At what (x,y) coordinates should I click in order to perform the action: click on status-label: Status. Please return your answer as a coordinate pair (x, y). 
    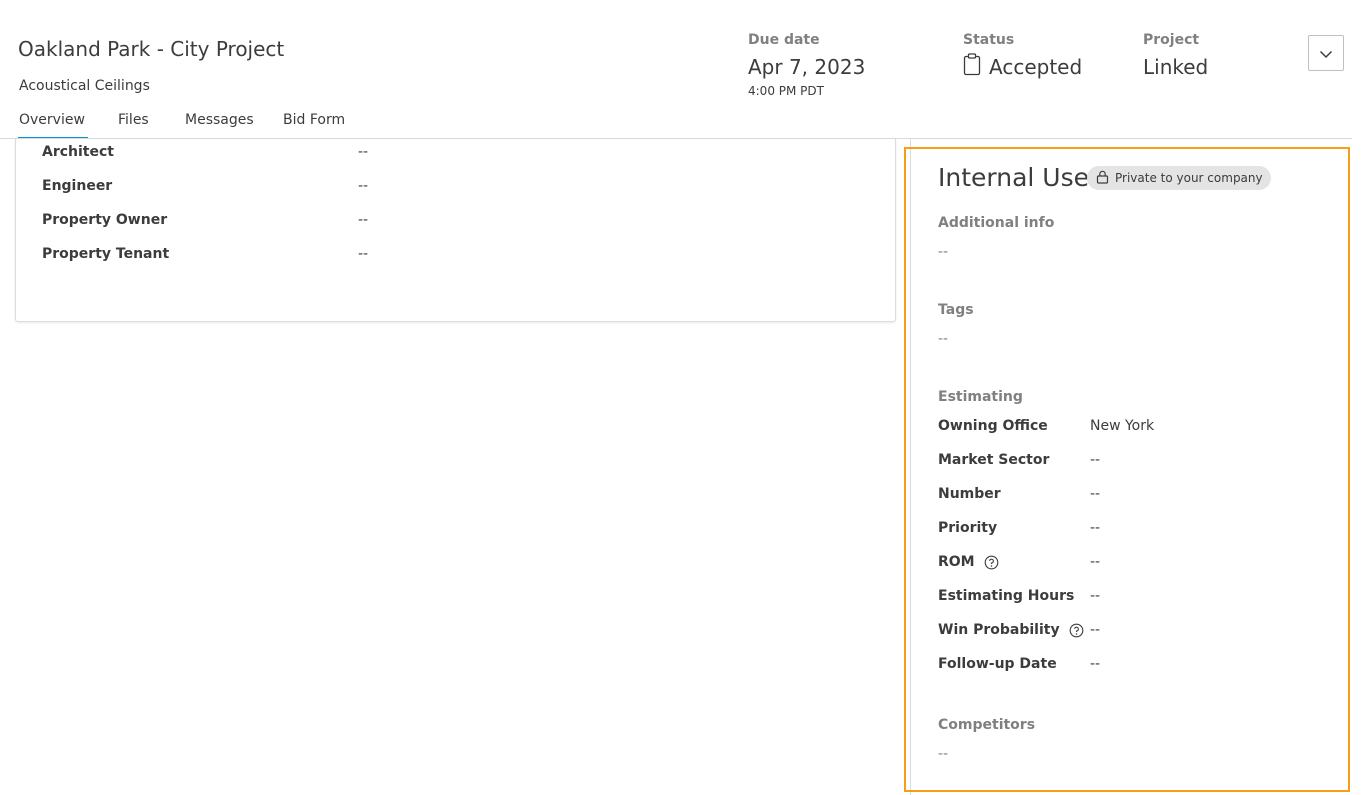
    Looking at the image, I should click on (989, 40).